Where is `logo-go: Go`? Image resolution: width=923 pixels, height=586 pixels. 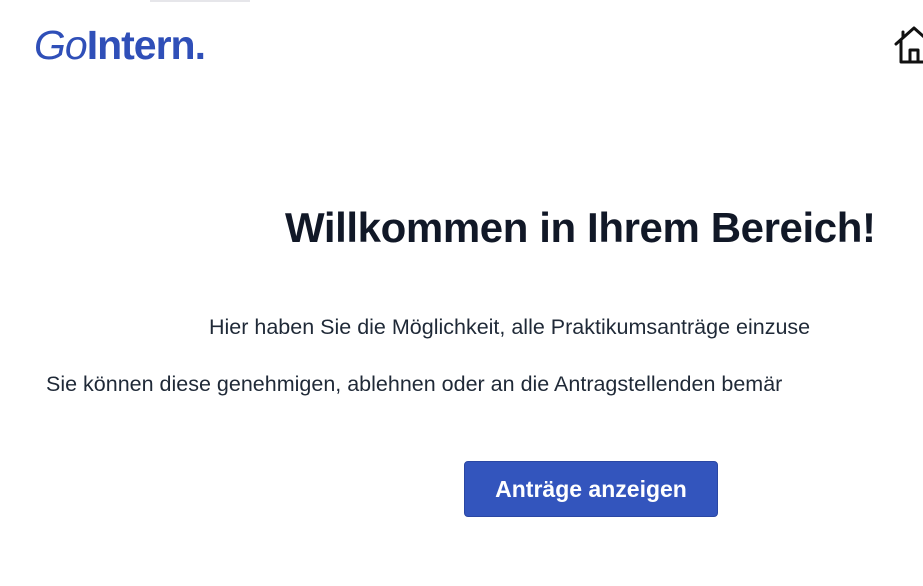 logo-go: Go is located at coordinates (61, 45).